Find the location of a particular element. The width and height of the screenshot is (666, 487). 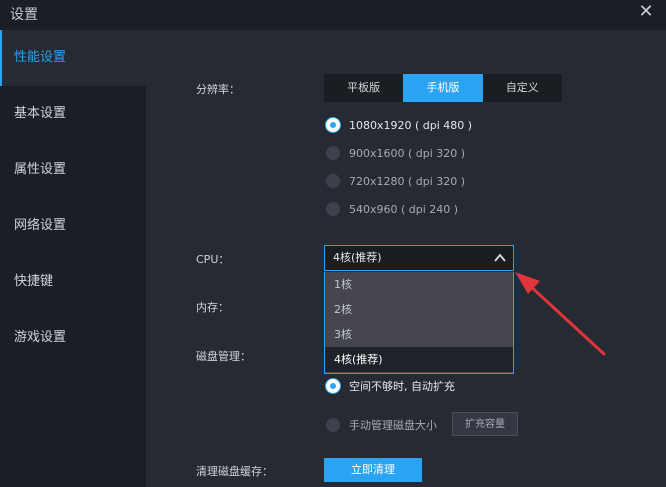

cpu-dropdown-list: 1核 2核 3核 4核(推荐) is located at coordinates (419, 323).